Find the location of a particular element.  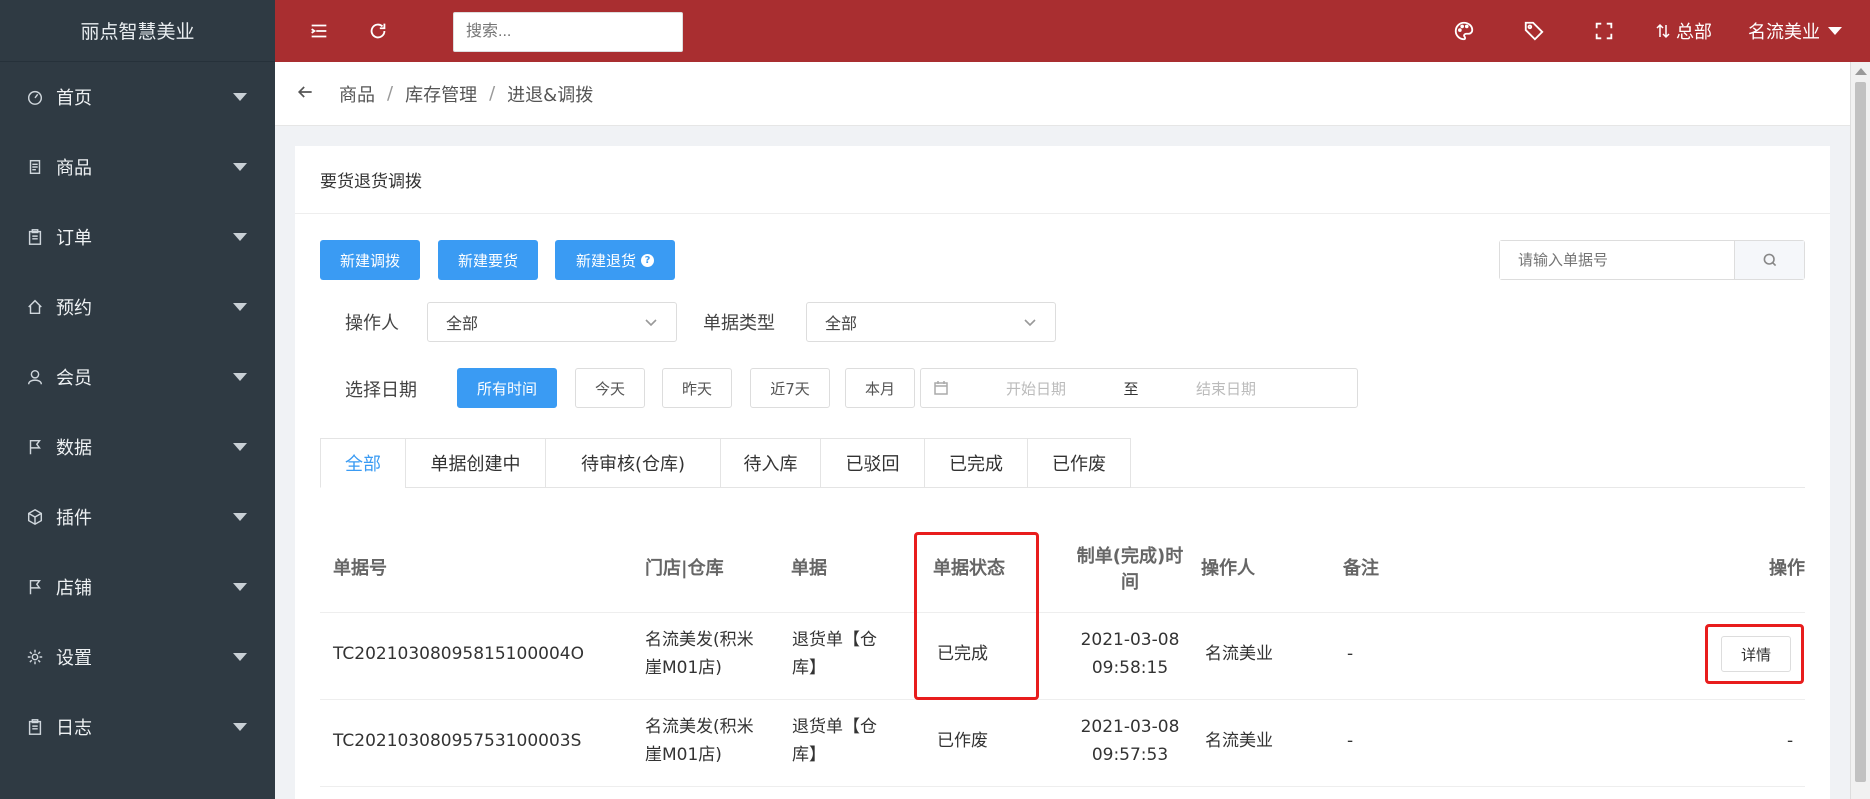

tab-creating: 单据创建中 is located at coordinates (475, 463).